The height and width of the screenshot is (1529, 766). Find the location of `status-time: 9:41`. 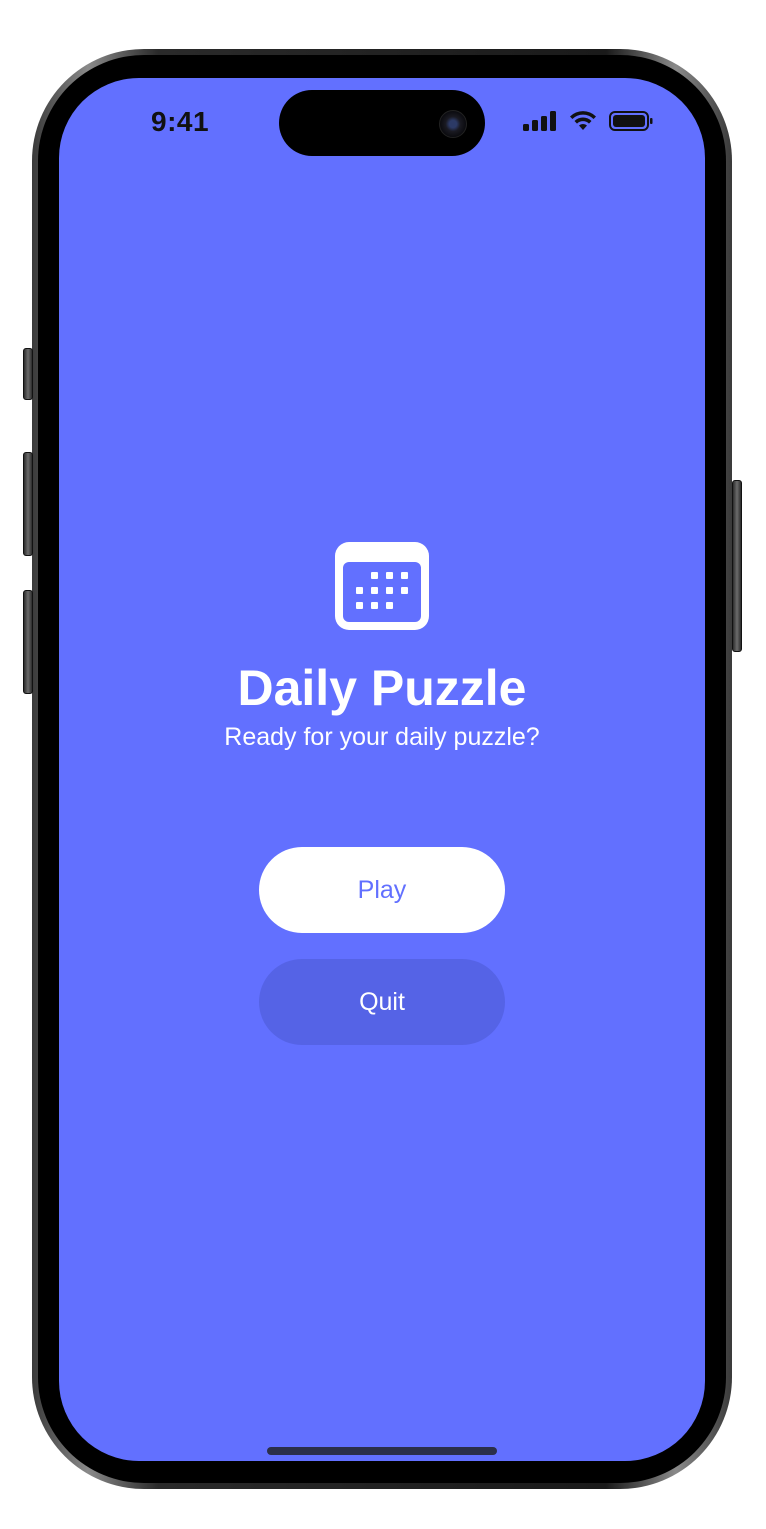

status-time: 9:41 is located at coordinates (180, 121).